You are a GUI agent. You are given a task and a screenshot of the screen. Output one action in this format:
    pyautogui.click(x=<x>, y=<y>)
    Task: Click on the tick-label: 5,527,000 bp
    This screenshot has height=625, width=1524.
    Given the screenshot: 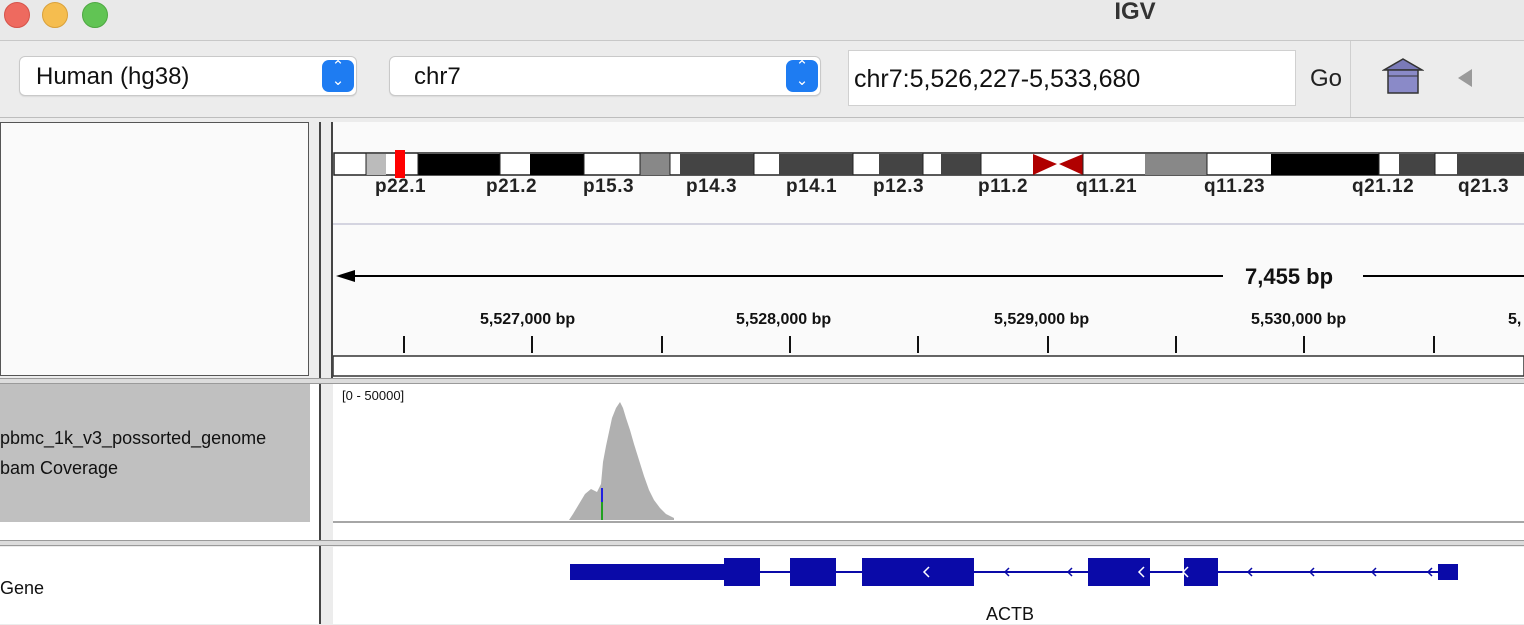 What is the action you would take?
    pyautogui.click(x=528, y=319)
    